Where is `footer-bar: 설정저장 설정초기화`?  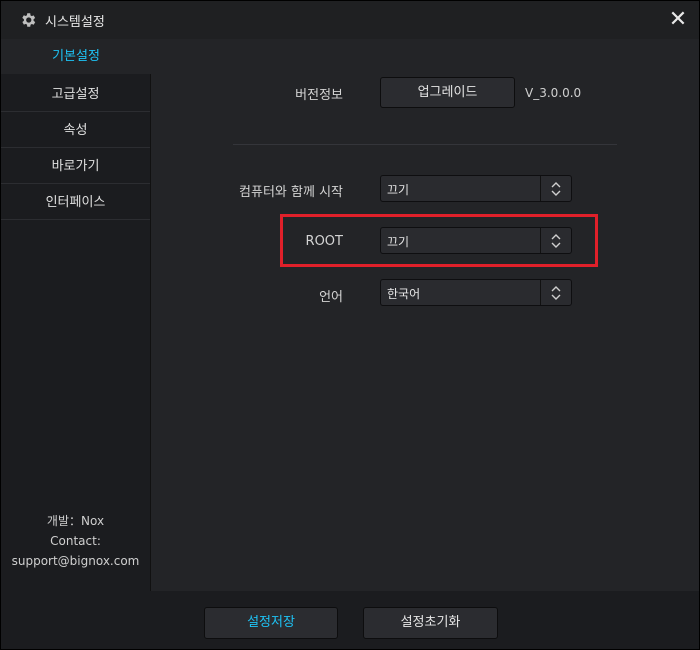
footer-bar: 설정저장 설정초기화 is located at coordinates (350, 620).